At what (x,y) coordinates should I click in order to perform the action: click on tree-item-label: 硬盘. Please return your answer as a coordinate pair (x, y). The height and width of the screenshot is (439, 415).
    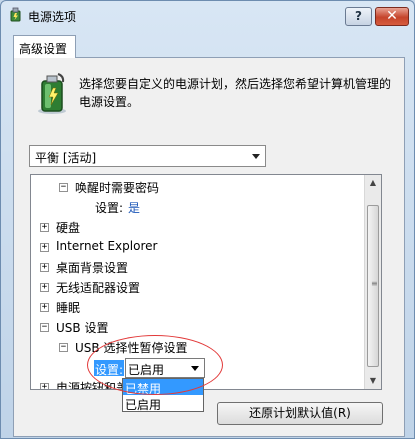
    Looking at the image, I should click on (68, 228).